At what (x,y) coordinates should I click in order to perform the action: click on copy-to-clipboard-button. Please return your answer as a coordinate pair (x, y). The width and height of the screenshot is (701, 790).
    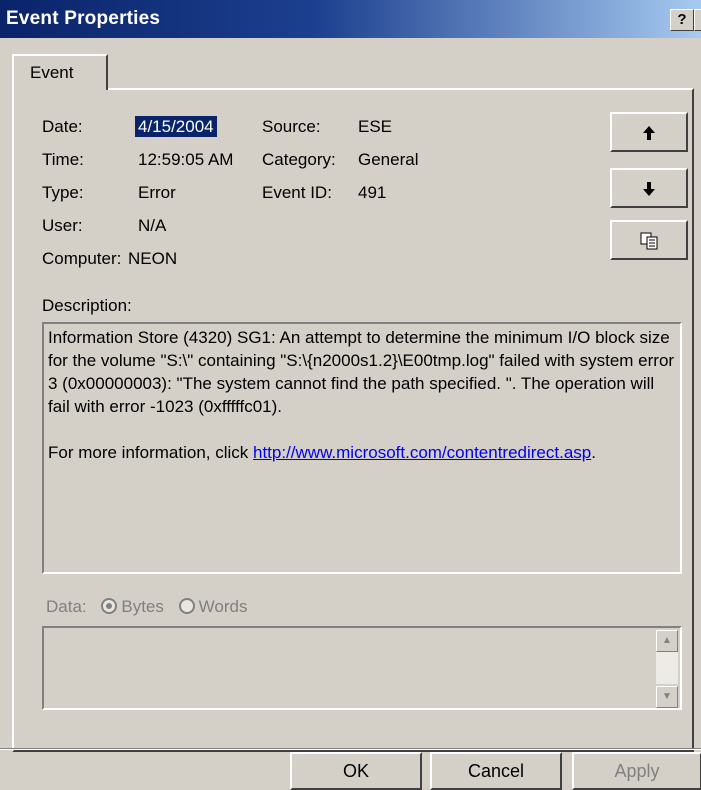
    Looking at the image, I should click on (649, 240).